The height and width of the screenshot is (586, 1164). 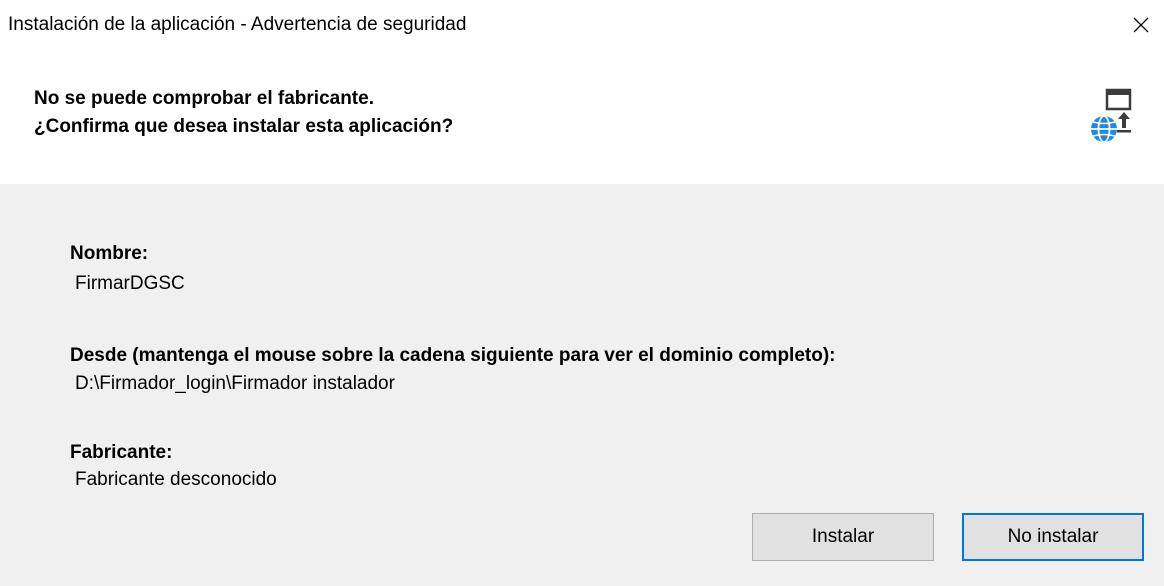 What do you see at coordinates (204, 98) in the screenshot?
I see `warning-message: No se puede comprobar el fabricante.` at bounding box center [204, 98].